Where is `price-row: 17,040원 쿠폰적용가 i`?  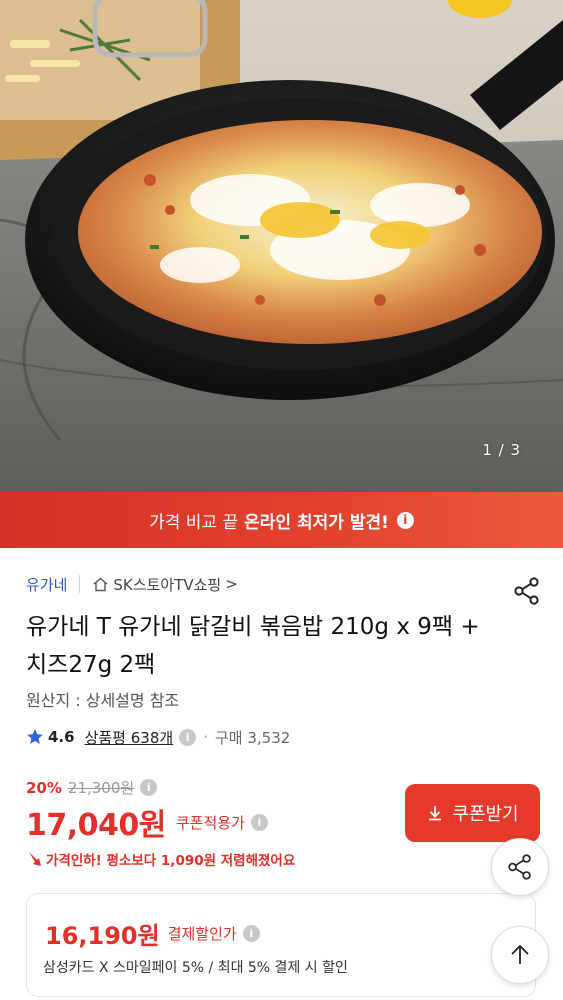
price-row: 17,040원 쿠폰적용가 i is located at coordinates (147, 822).